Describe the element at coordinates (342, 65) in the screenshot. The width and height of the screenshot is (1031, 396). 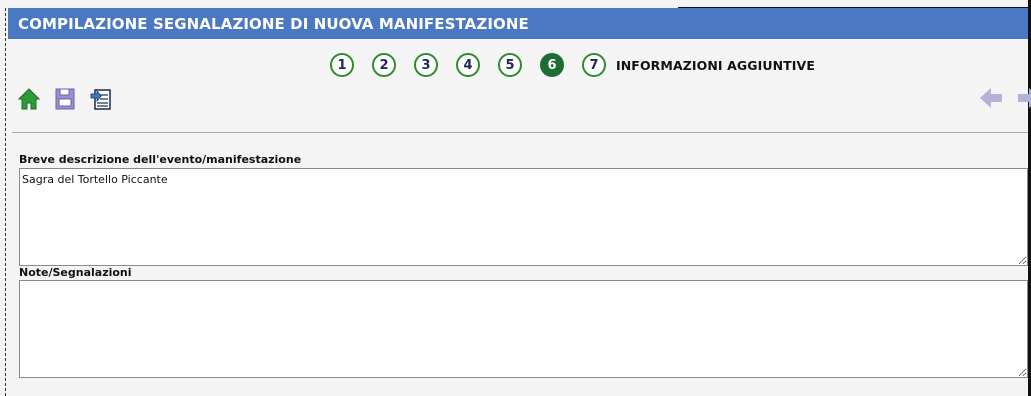
I see `step-1-button: 1` at that location.